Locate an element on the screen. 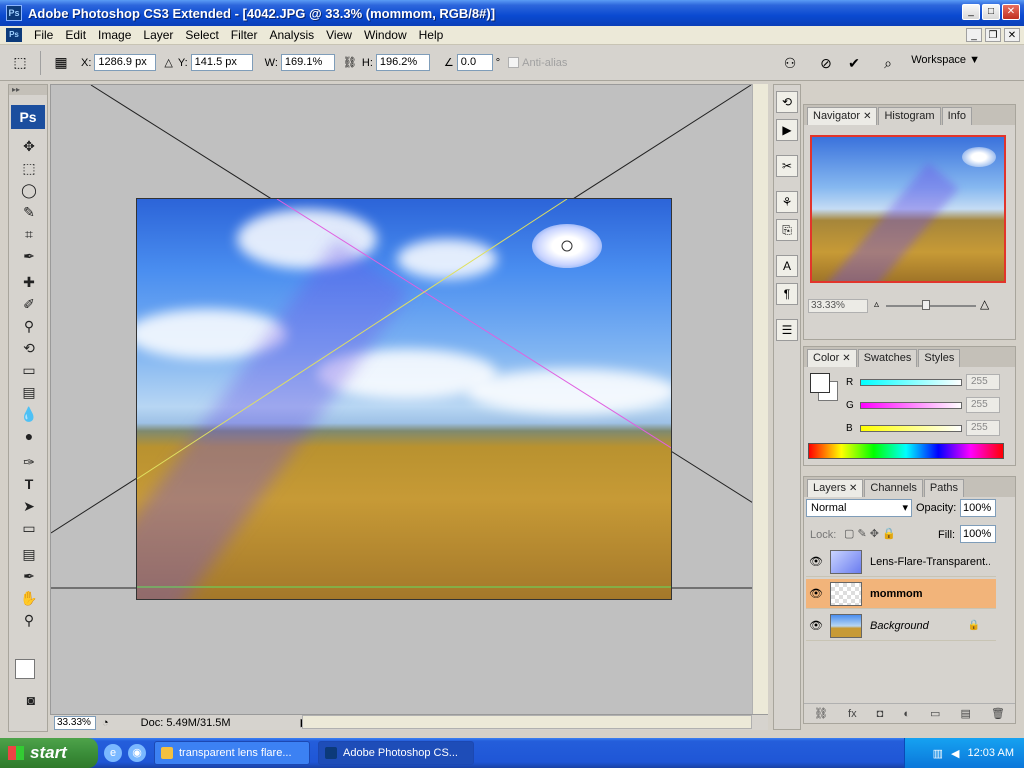  zoom-in-icon: △ is located at coordinates (984, 304).